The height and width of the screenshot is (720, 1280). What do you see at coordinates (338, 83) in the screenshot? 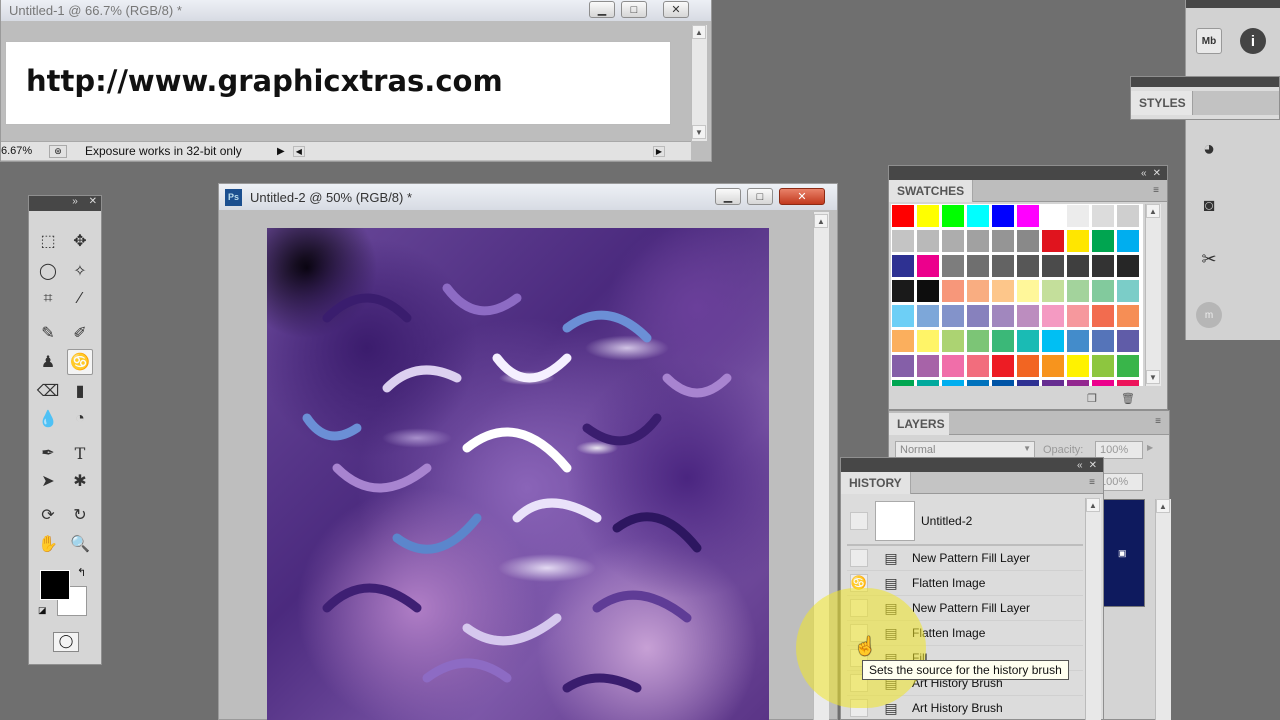
I see `document-1-canvas: http://www.graphicxtras.com` at bounding box center [338, 83].